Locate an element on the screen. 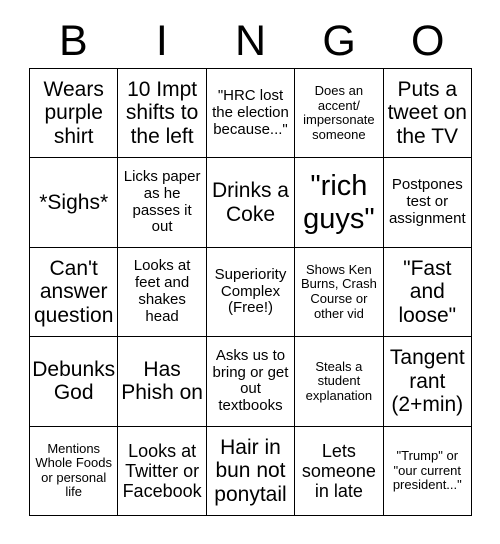  bingo-cell: "Fast and loose" is located at coordinates (427, 292).